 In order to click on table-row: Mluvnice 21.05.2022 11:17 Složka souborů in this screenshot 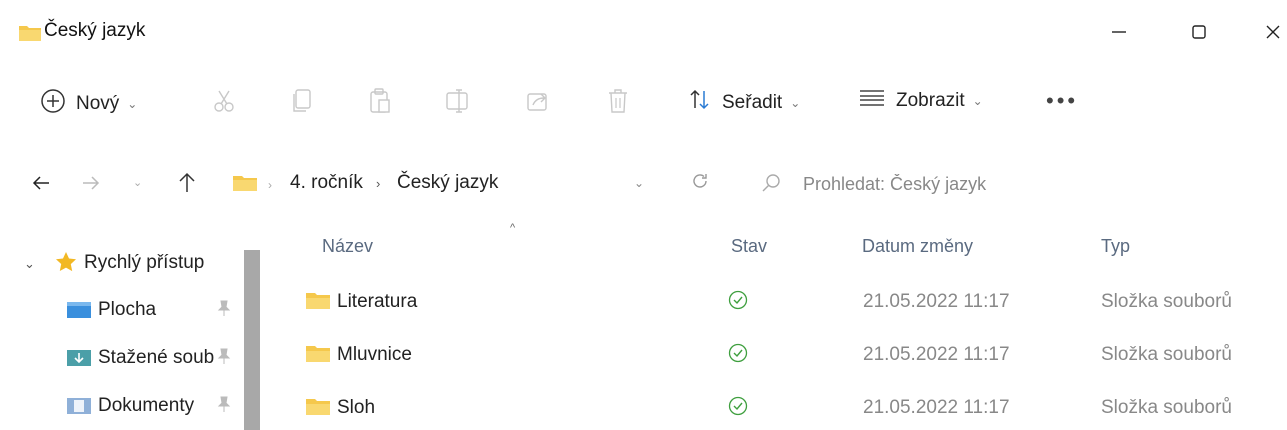, I will do `click(790, 354)`.